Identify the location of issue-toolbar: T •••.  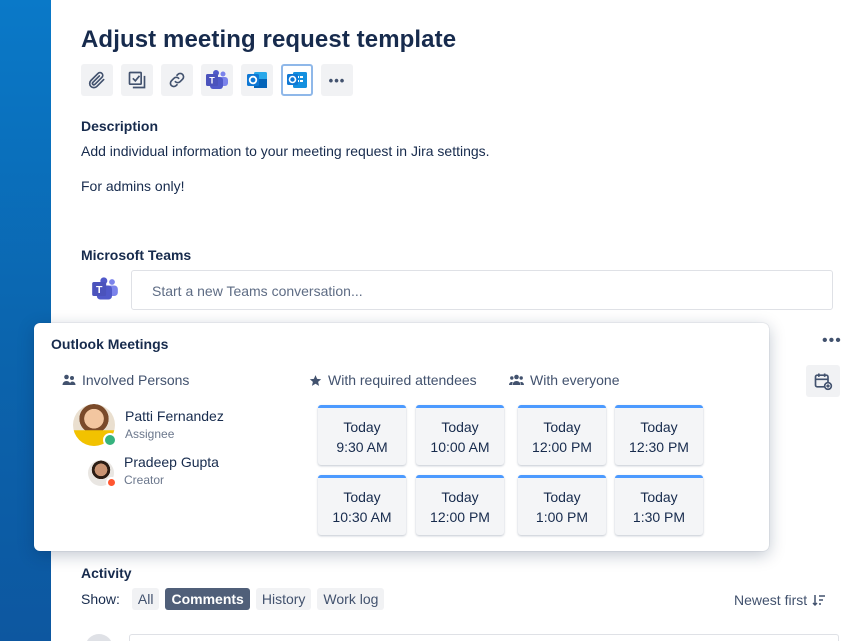
(217, 80).